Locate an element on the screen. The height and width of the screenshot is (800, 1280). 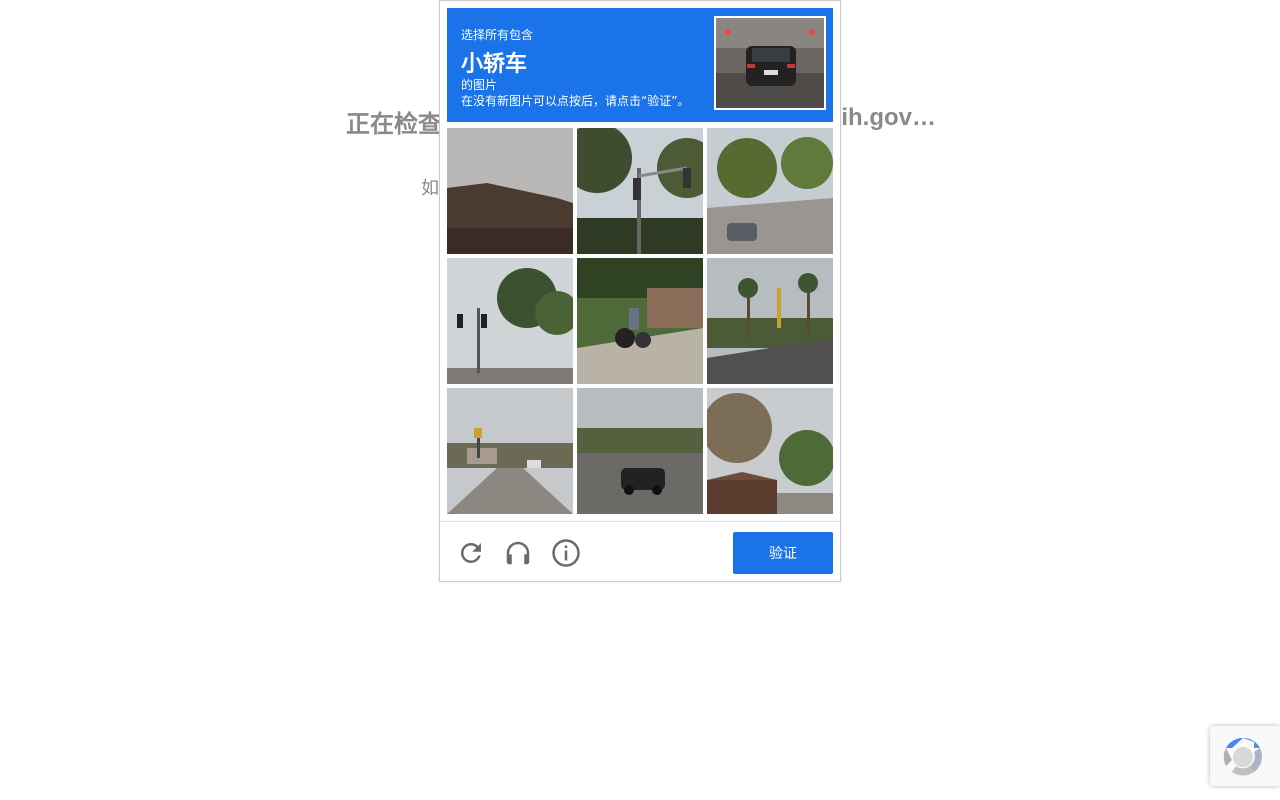
verify-button: 验证 is located at coordinates (783, 553).